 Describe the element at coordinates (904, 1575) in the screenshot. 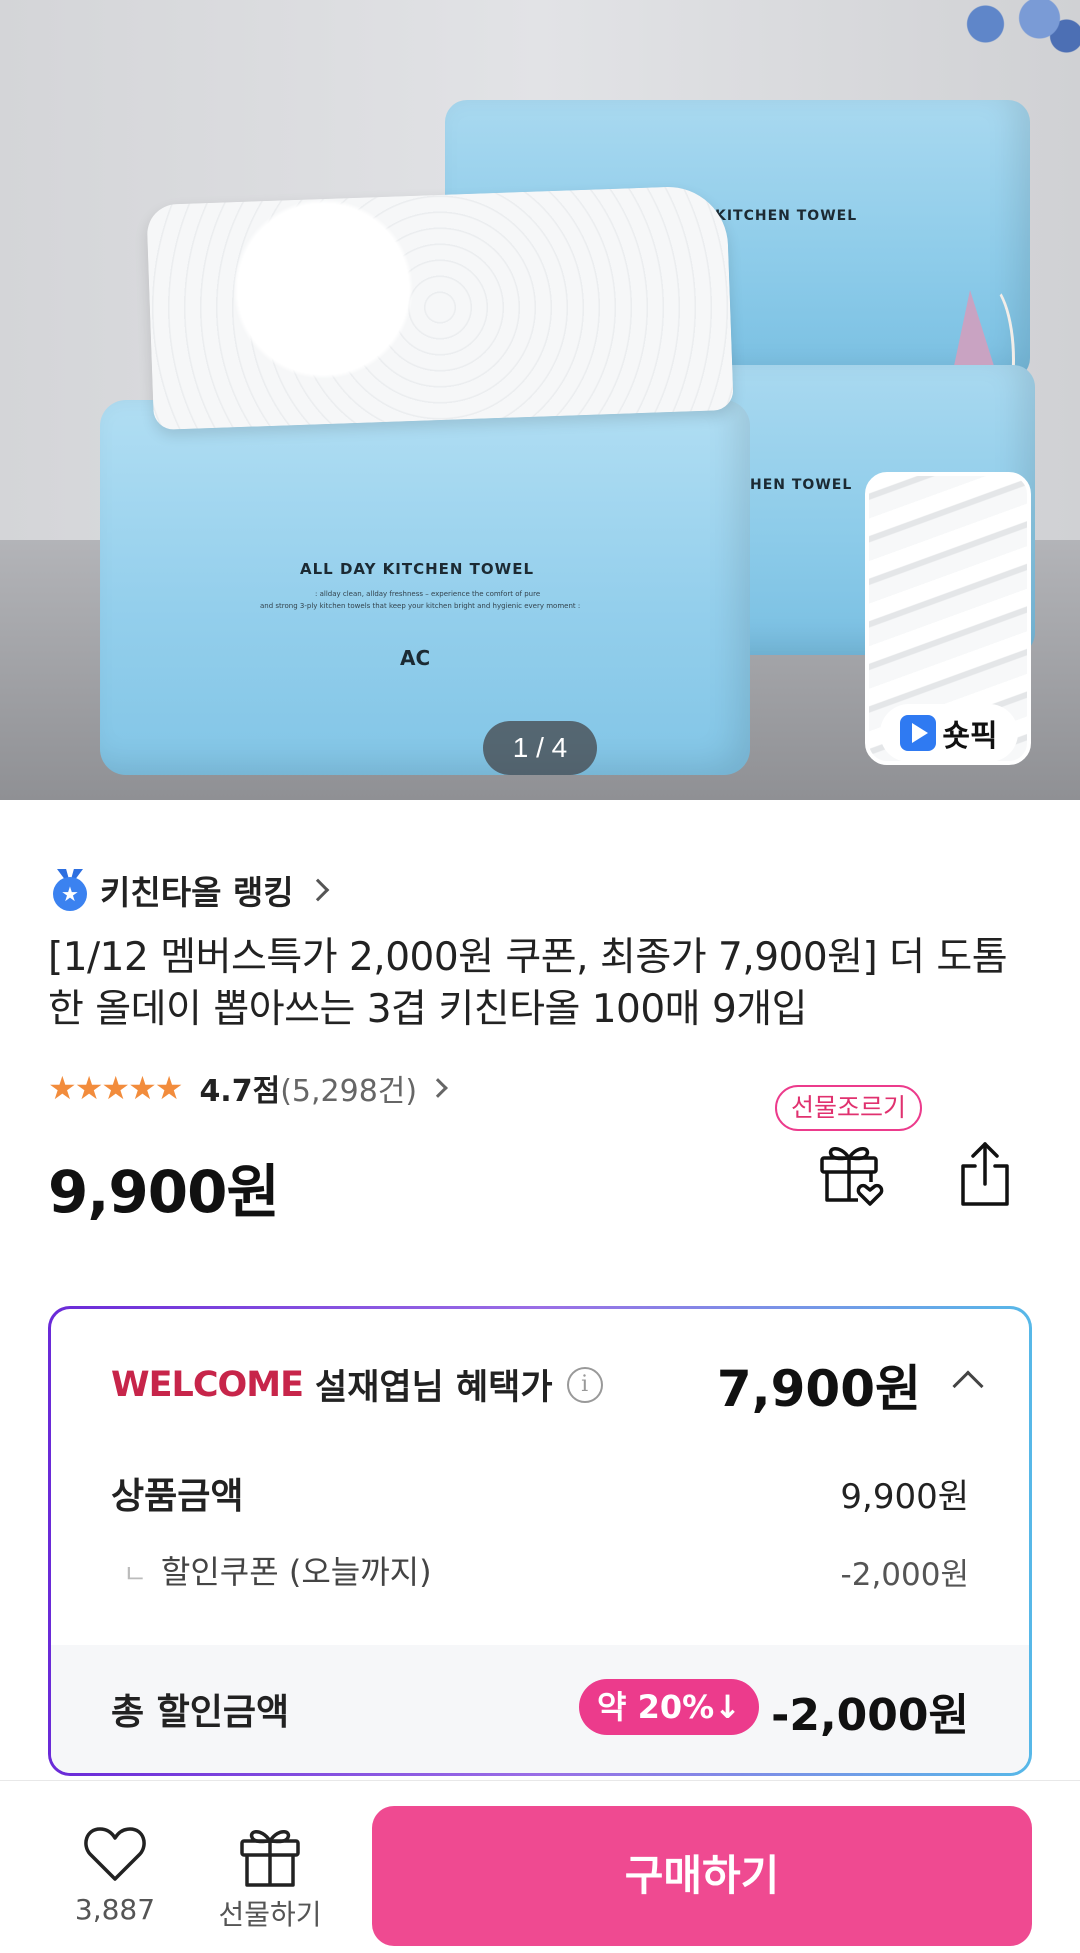

I see `coupon-value: -2,000원` at that location.